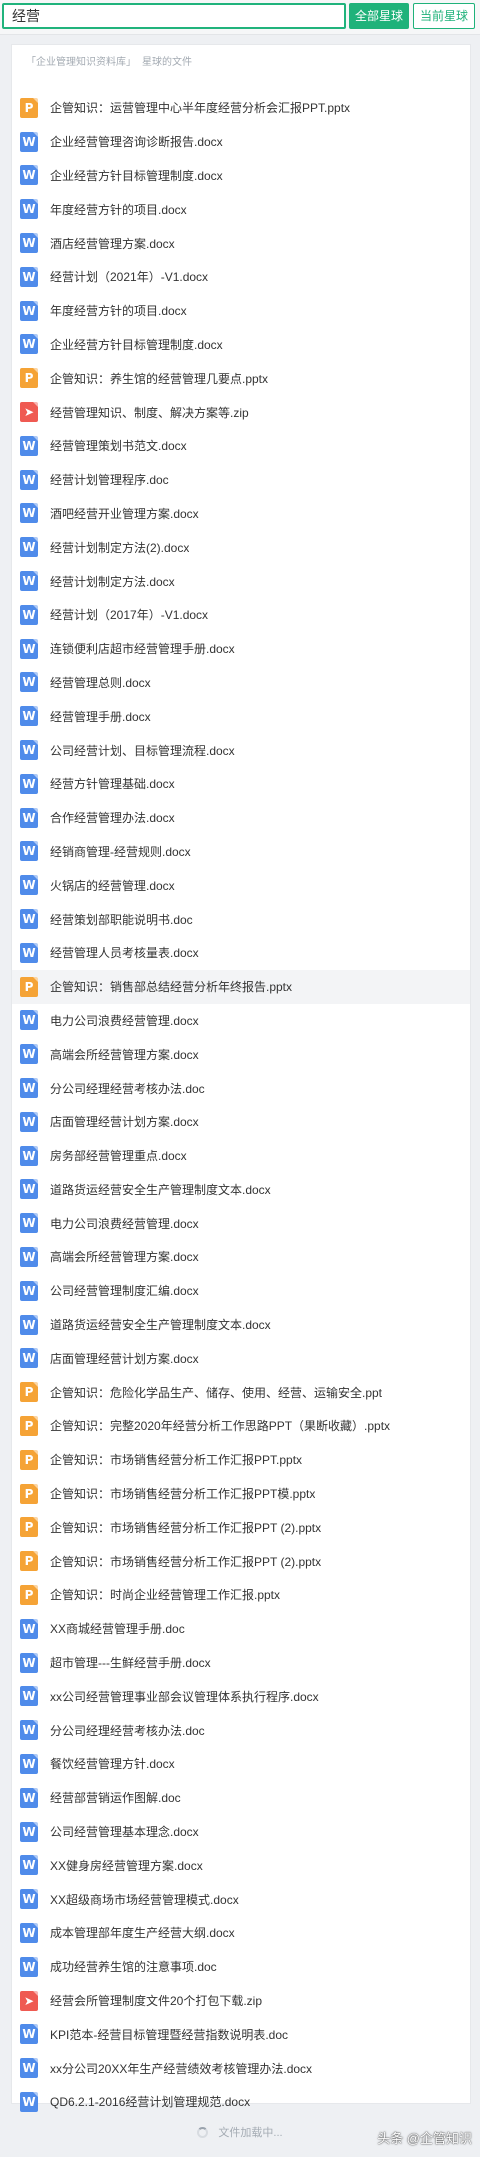  What do you see at coordinates (241, 750) in the screenshot?
I see `file-list-item: W 公司经营计划、目标管理流程.docx` at bounding box center [241, 750].